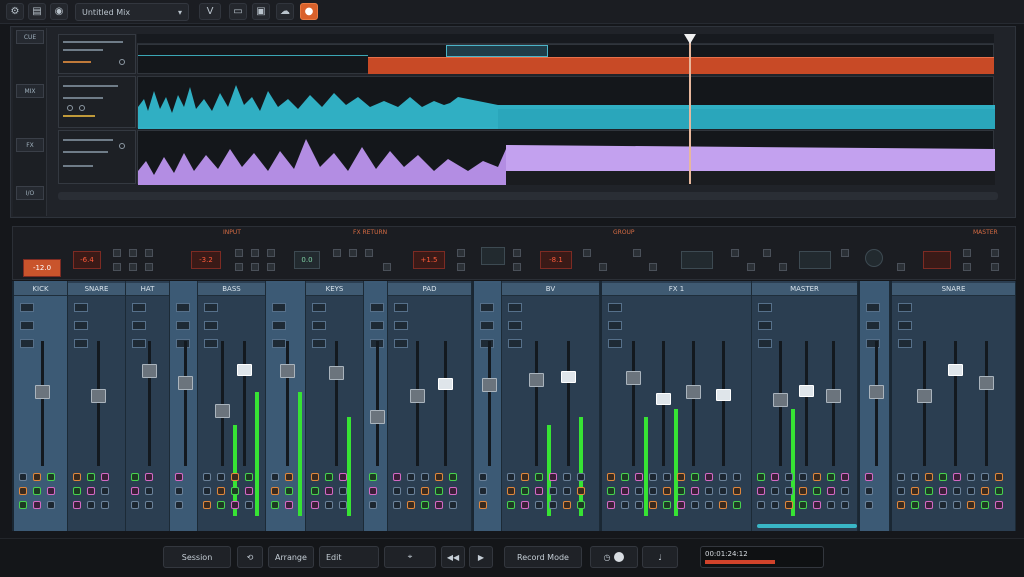 This screenshot has height=577, width=1024. Describe the element at coordinates (804, 289) in the screenshot. I see `channel-name: MASTER` at that location.